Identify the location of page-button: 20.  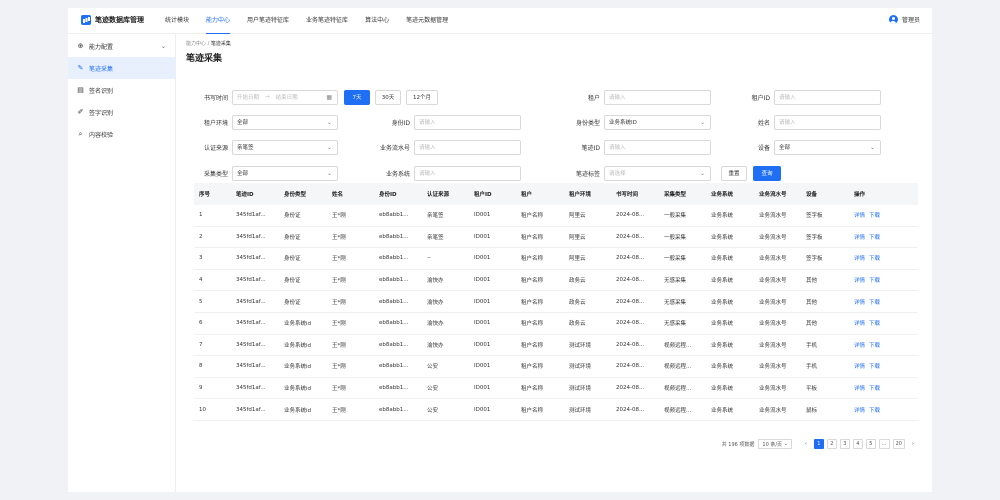
(898, 444).